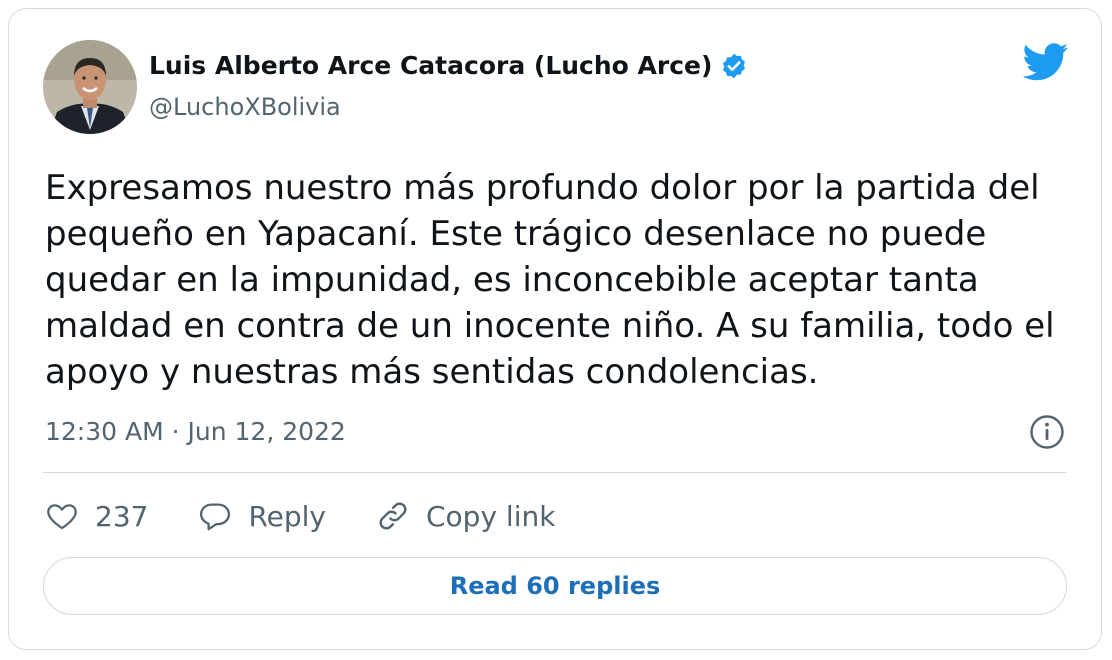  I want to click on reply-bubble-icon, so click(215, 517).